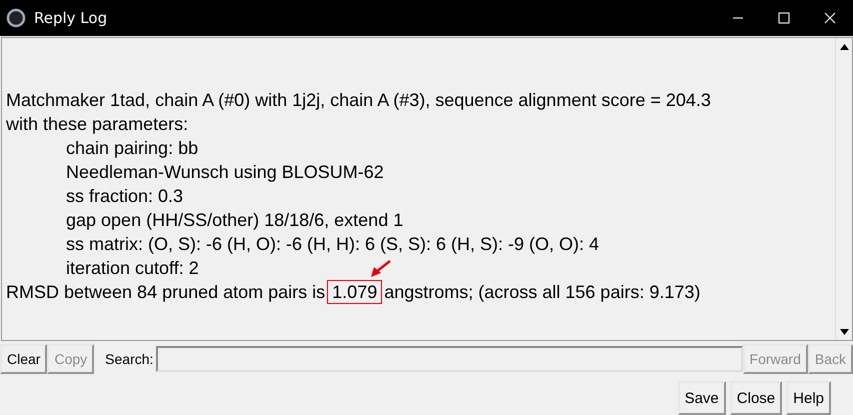  What do you see at coordinates (359, 100) in the screenshot?
I see `log-line: Matchmaker 1tad, chain A (#0) with 1j2j, chain A (#3), sequence alignment score = 204.3` at bounding box center [359, 100].